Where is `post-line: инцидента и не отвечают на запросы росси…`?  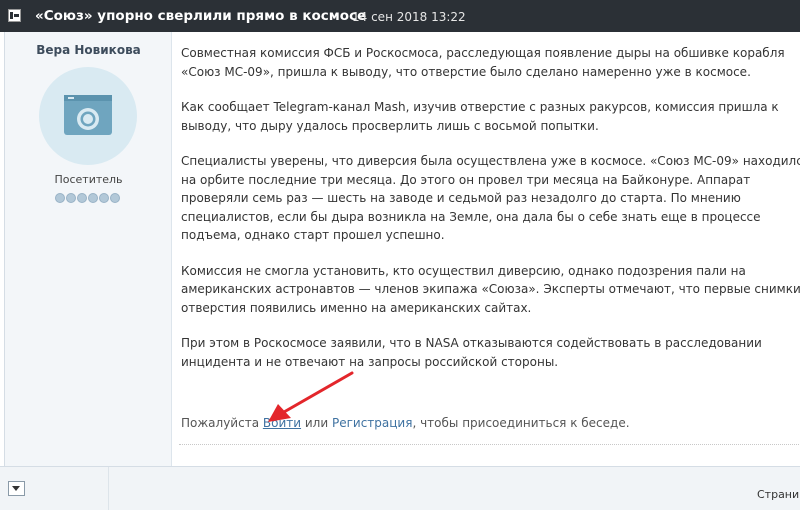
post-line: инцидента и не отвечают на запросы росси… is located at coordinates (370, 361).